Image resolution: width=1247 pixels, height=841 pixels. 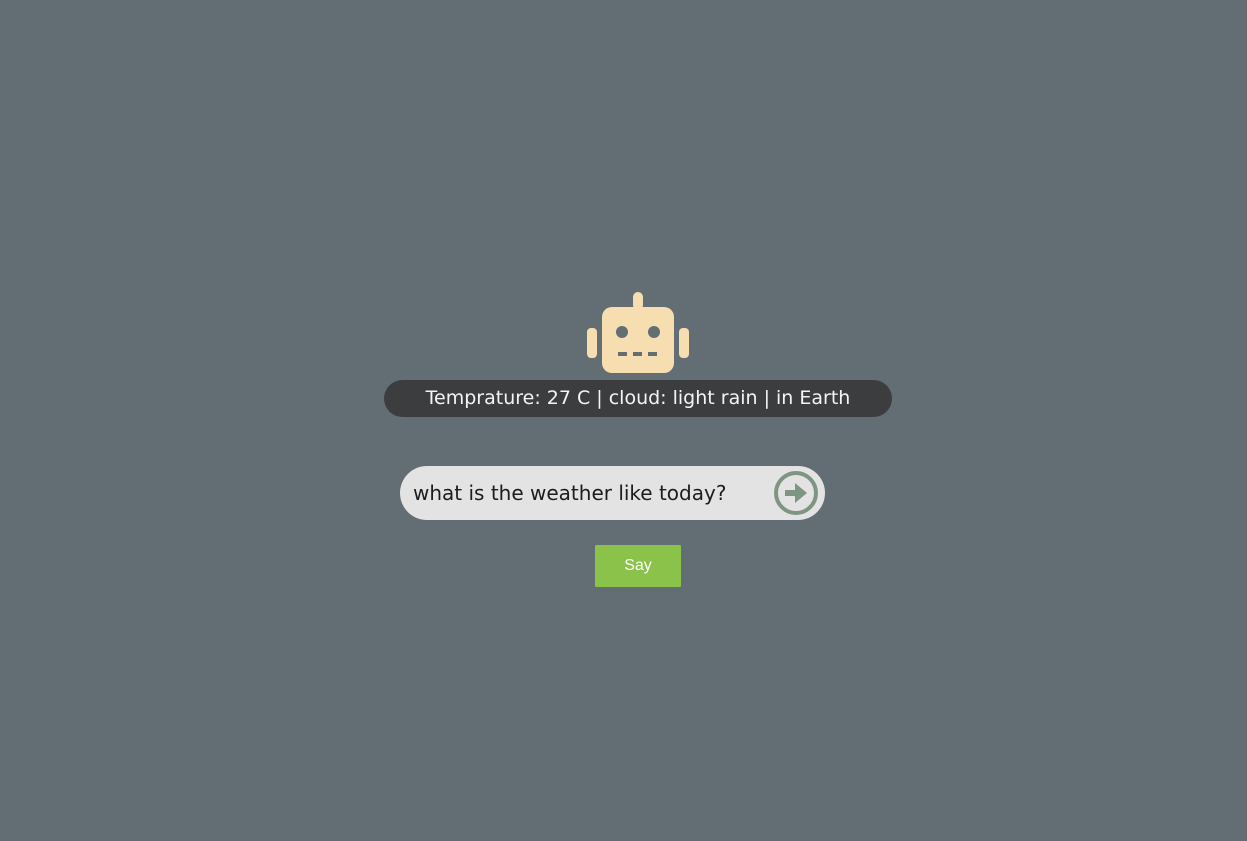 I want to click on query-input-container, so click(x=612, y=493).